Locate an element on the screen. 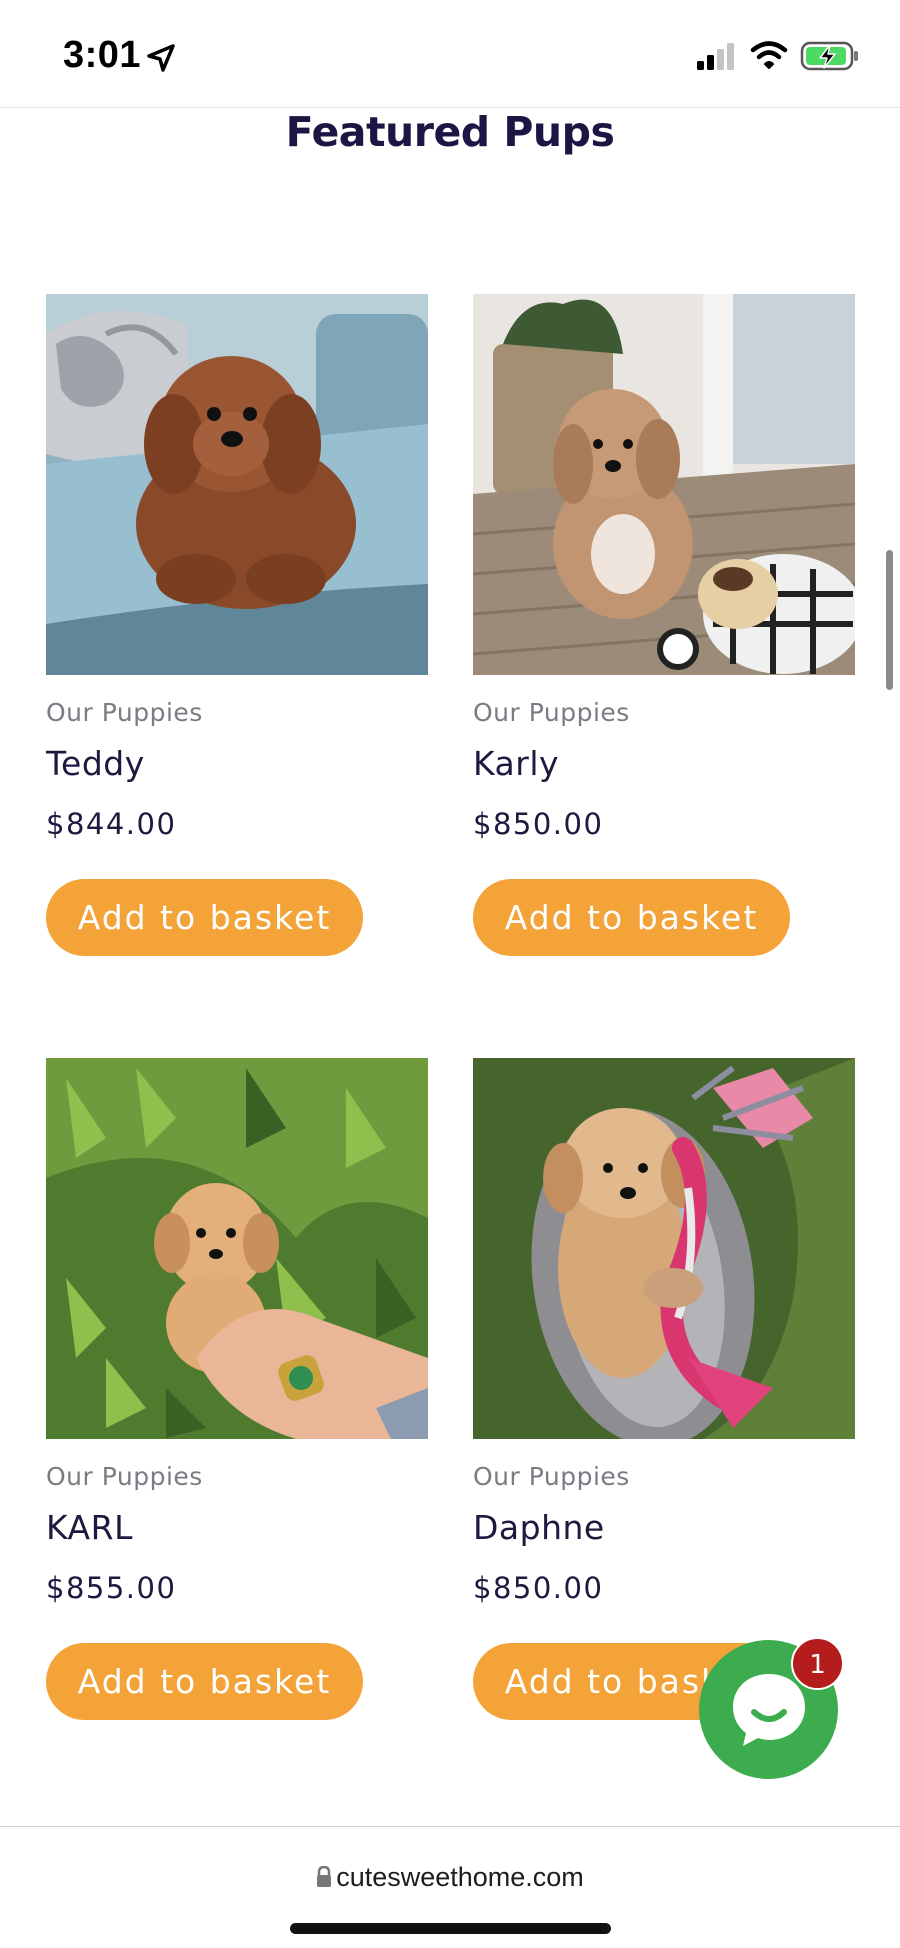 The image size is (900, 1948). puppy-photo-karly is located at coordinates (664, 484).